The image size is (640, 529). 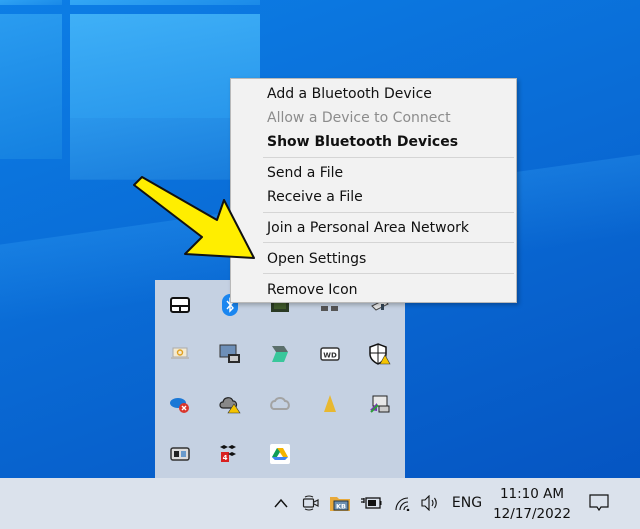 I want to click on svg-text: KB, so click(x=341, y=507).